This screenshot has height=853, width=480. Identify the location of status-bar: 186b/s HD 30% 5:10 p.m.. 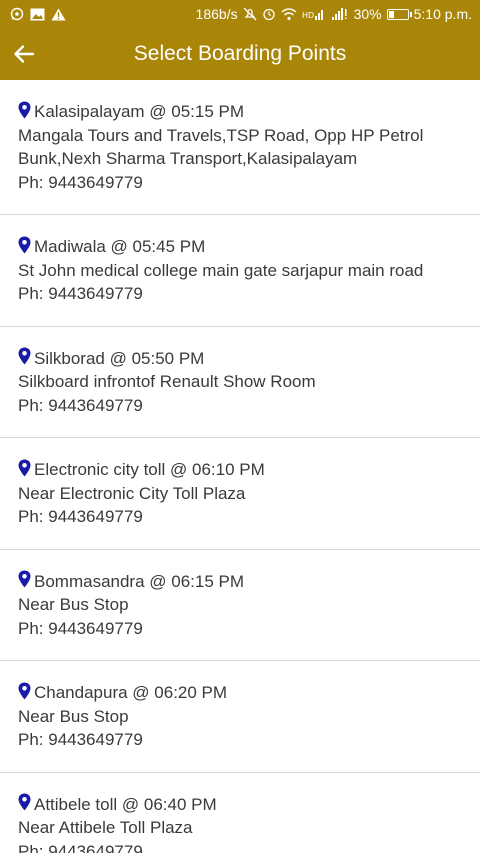
(240, 14).